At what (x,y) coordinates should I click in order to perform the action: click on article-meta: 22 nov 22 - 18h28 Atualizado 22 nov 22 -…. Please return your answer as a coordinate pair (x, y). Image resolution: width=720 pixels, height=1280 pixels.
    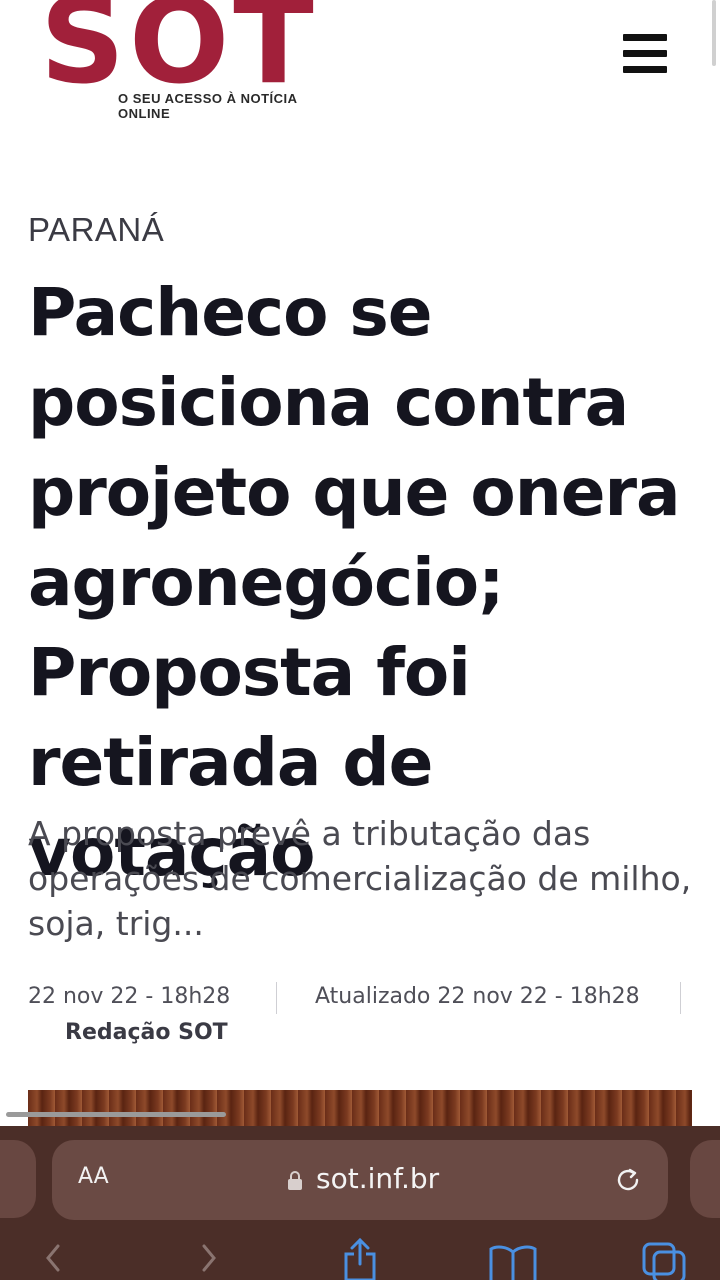
    Looking at the image, I should click on (368, 1015).